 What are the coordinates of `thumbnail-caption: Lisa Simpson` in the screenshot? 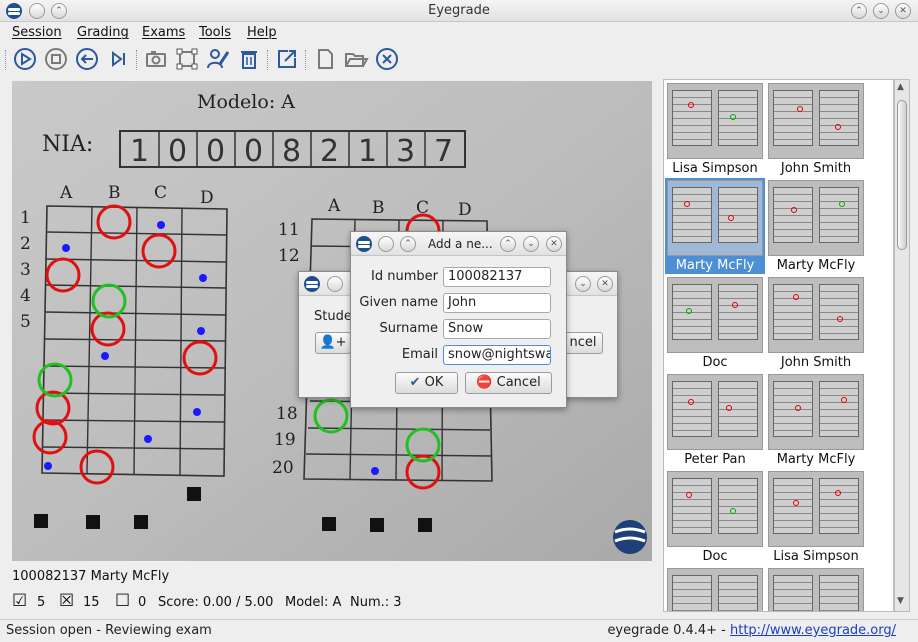 It's located at (715, 168).